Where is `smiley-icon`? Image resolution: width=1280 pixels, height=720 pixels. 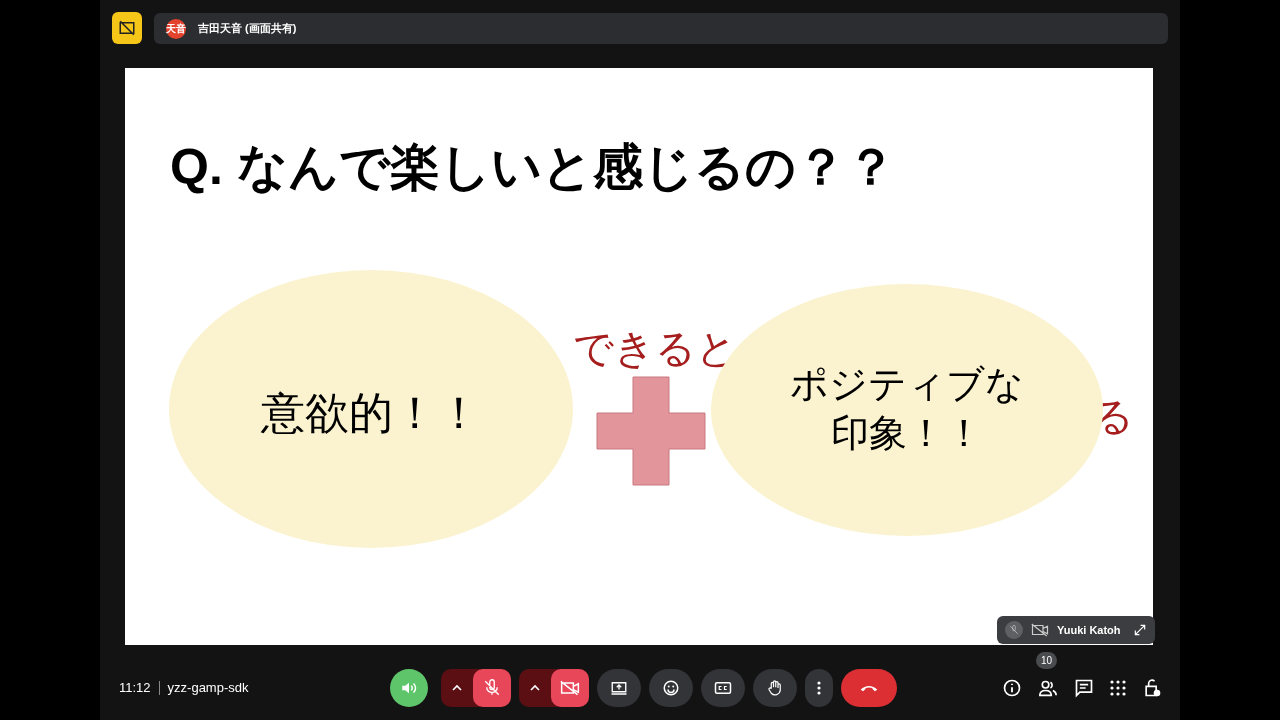
smiley-icon is located at coordinates (671, 688).